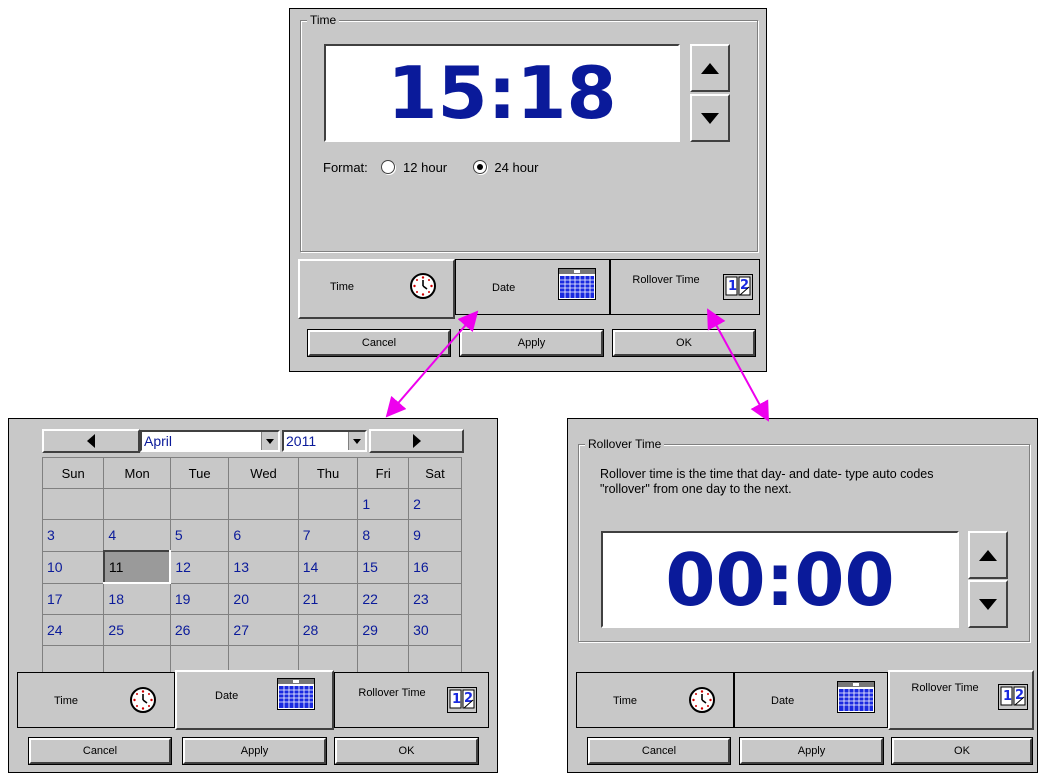 The image size is (1042, 777). What do you see at coordinates (388, 167) in the screenshot?
I see `radio-12-hour-circle` at bounding box center [388, 167].